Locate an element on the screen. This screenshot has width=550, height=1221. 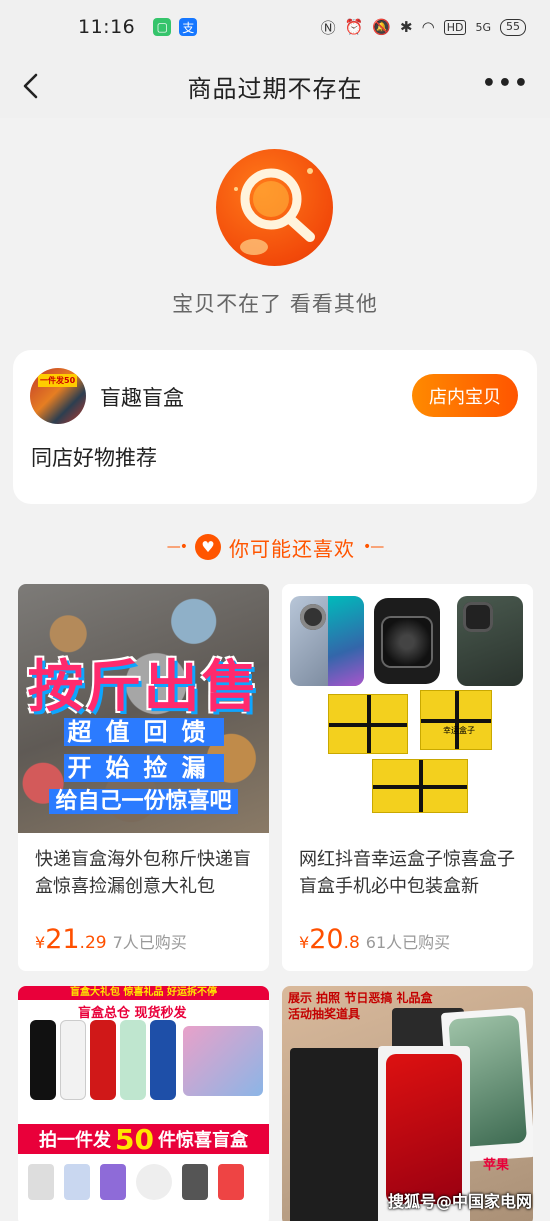
heart-icon: ♥ is located at coordinates (208, 547).